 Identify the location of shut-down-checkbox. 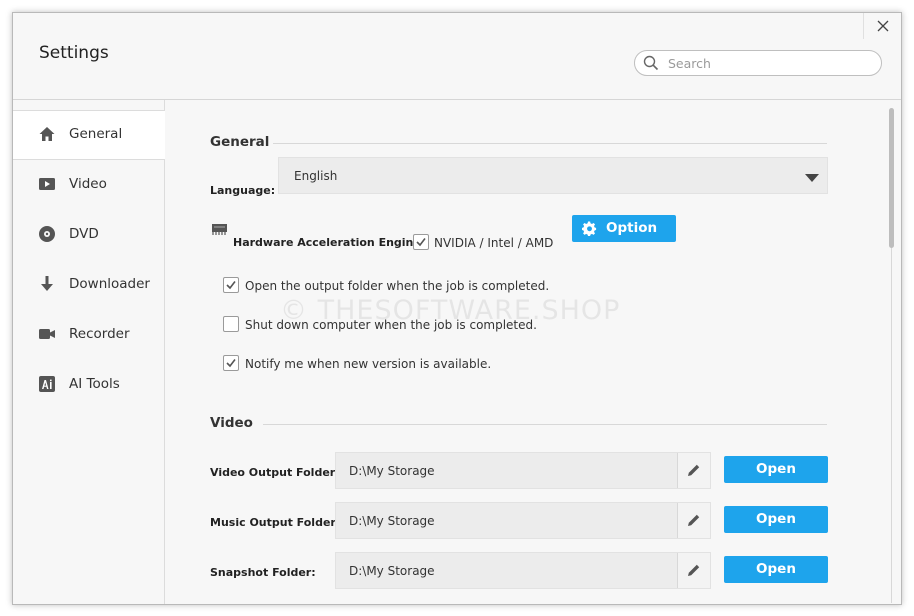
(231, 324).